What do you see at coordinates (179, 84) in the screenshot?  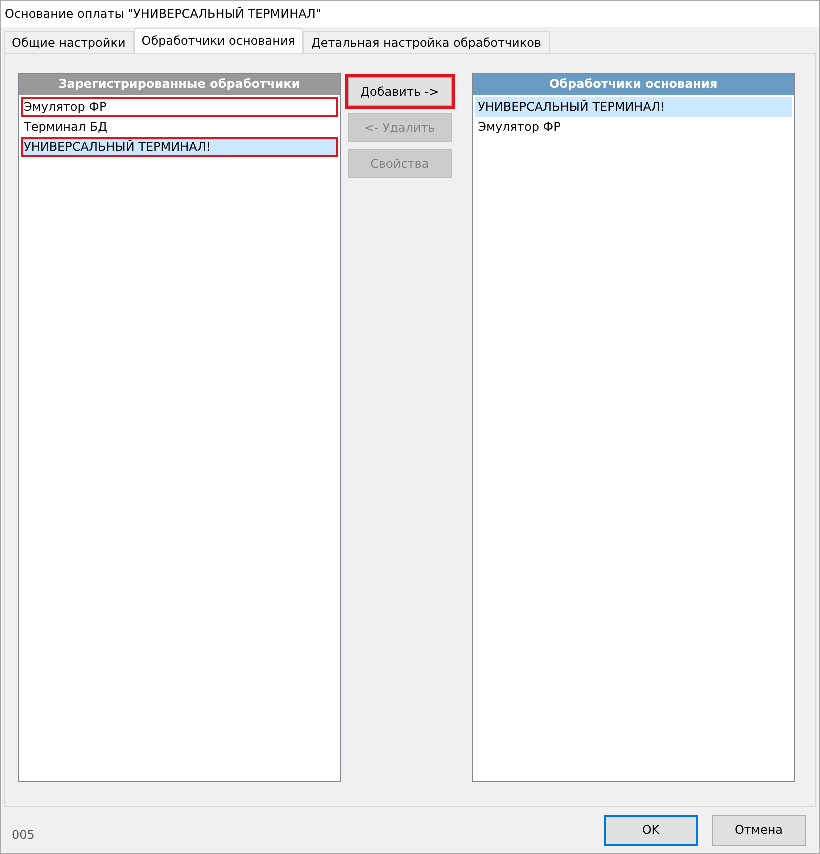 I see `list-header: Зарегистрированные обработчики` at bounding box center [179, 84].